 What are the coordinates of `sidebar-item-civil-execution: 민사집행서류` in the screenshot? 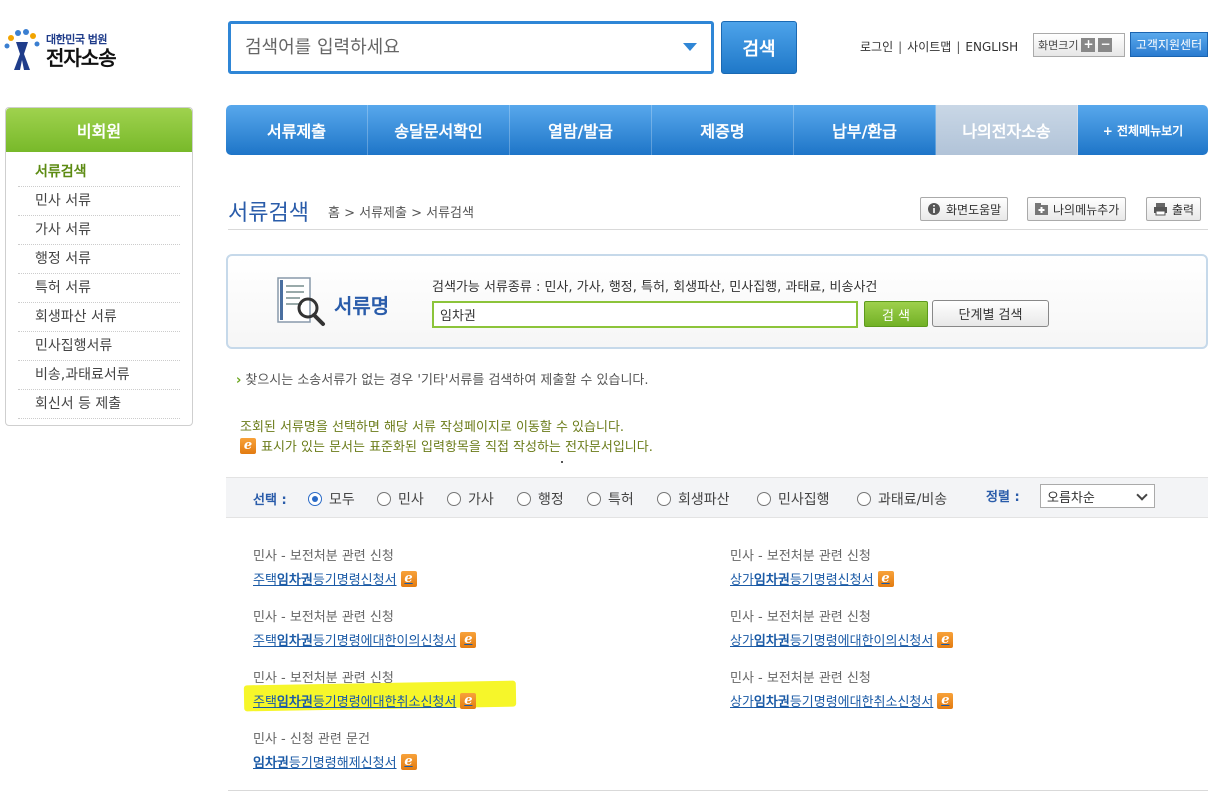 It's located at (99, 346).